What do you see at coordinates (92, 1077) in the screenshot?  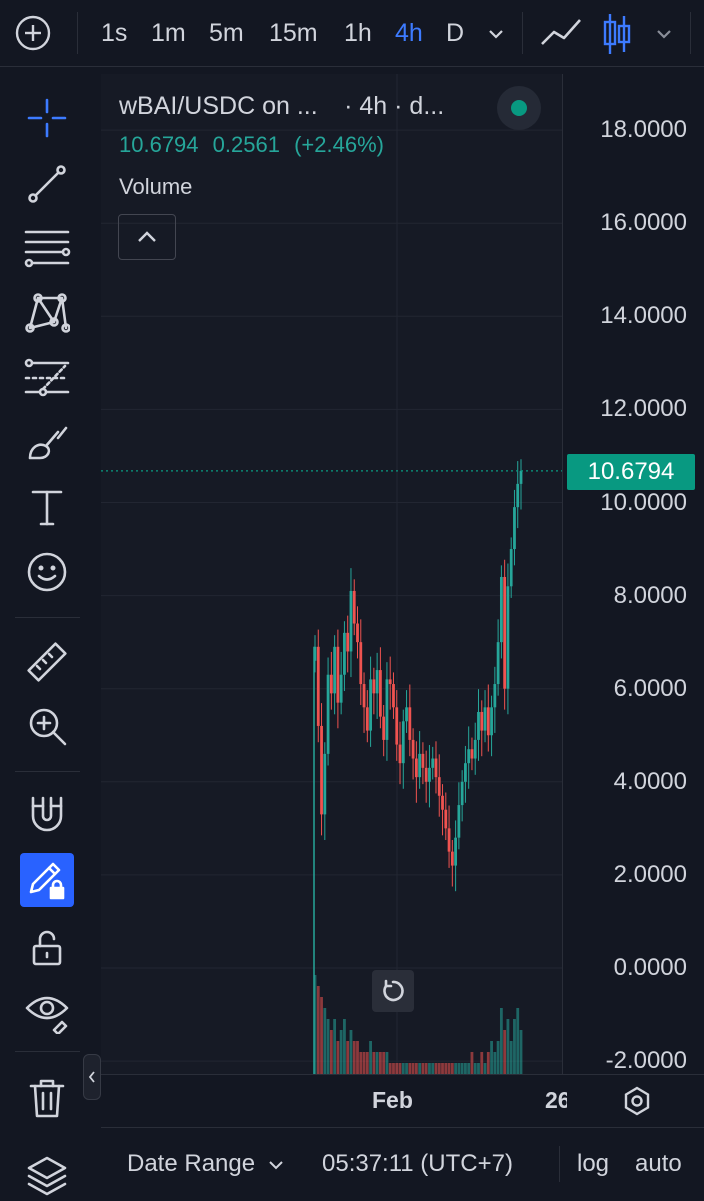 I see `toolbar-collapse-handle` at bounding box center [92, 1077].